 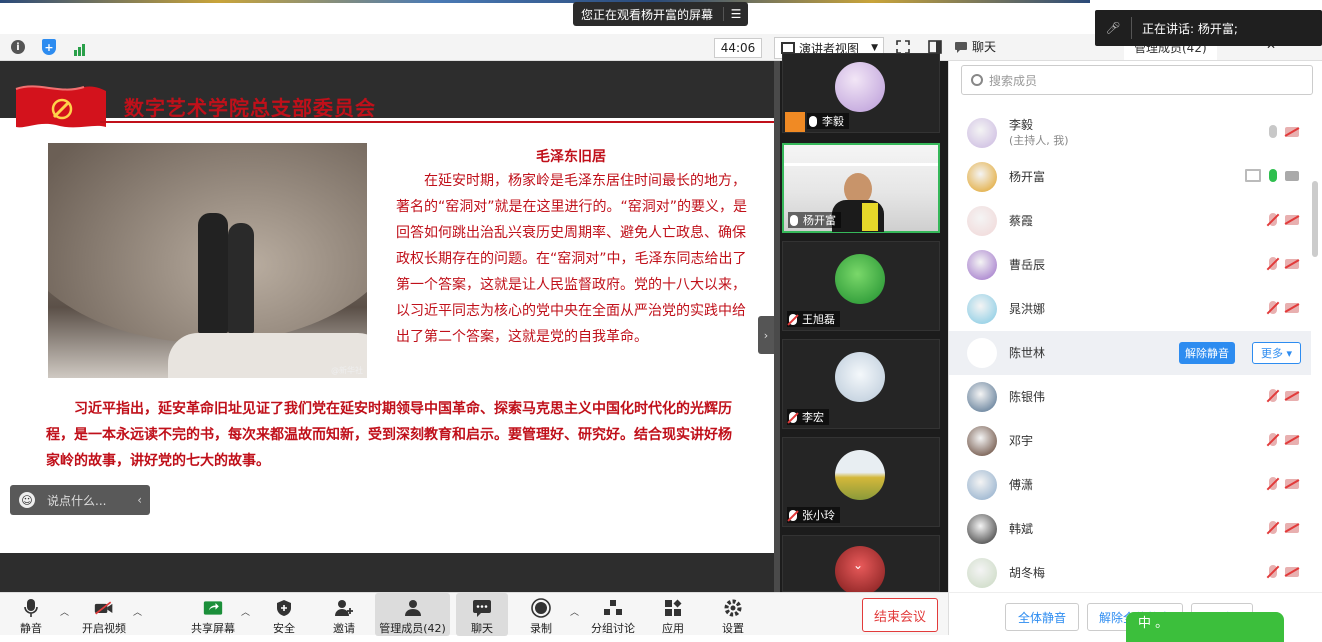 What do you see at coordinates (347, 370) in the screenshot?
I see `photo-watermark: @新华社` at bounding box center [347, 370].